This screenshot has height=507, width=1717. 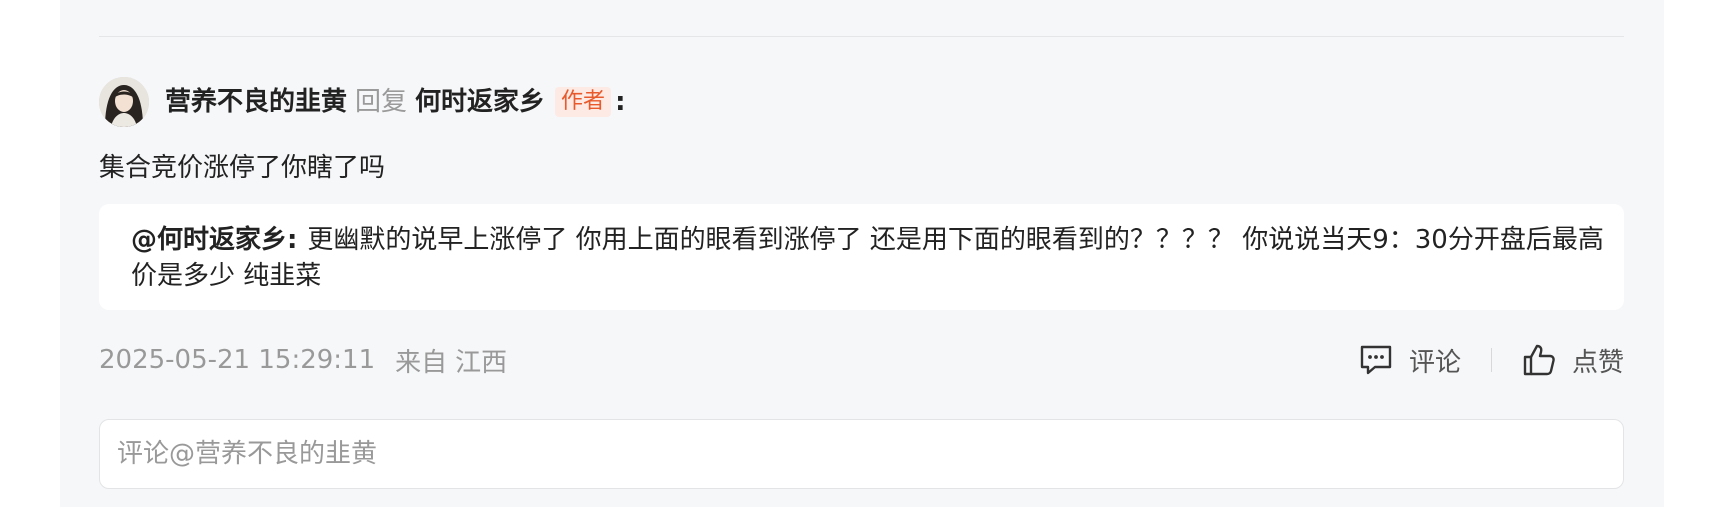 What do you see at coordinates (214, 240) in the screenshot?
I see `quoted-mention: @何时返家乡:` at bounding box center [214, 240].